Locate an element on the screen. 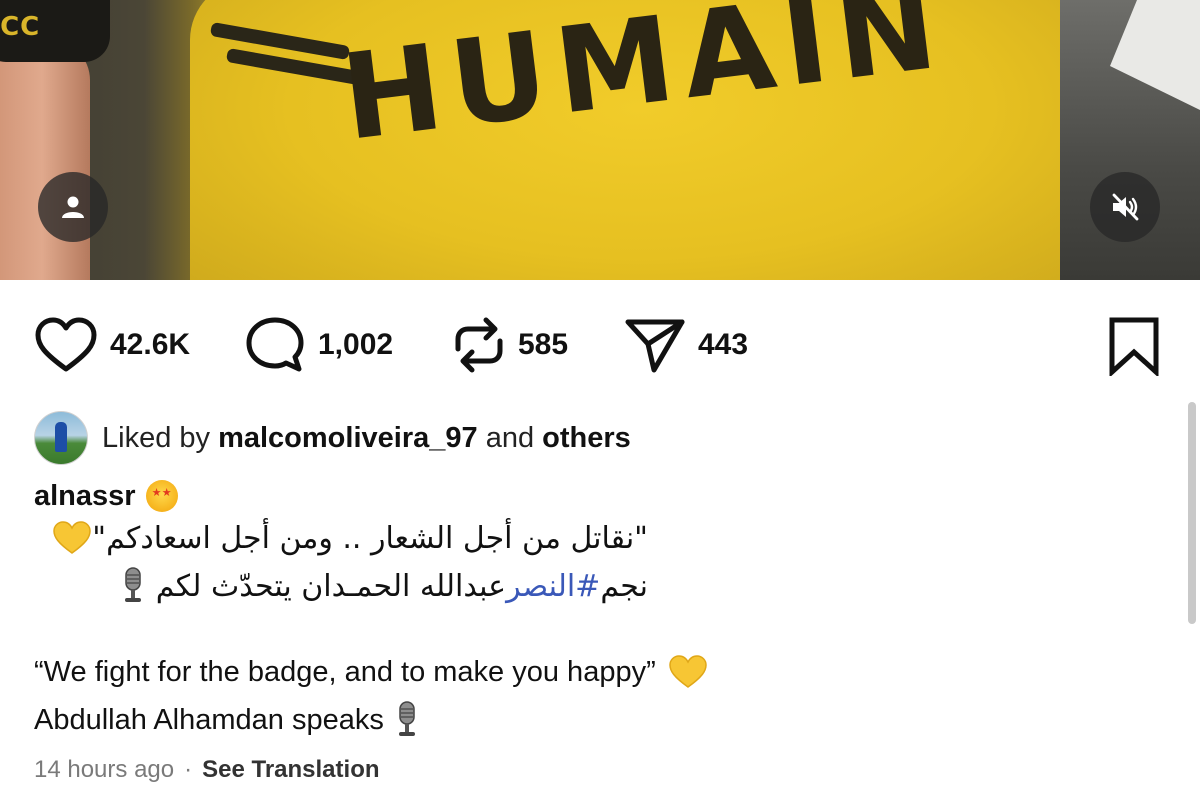 This screenshot has width=1200, height=812. post-timestamp: 14 hours ago is located at coordinates (104, 769).